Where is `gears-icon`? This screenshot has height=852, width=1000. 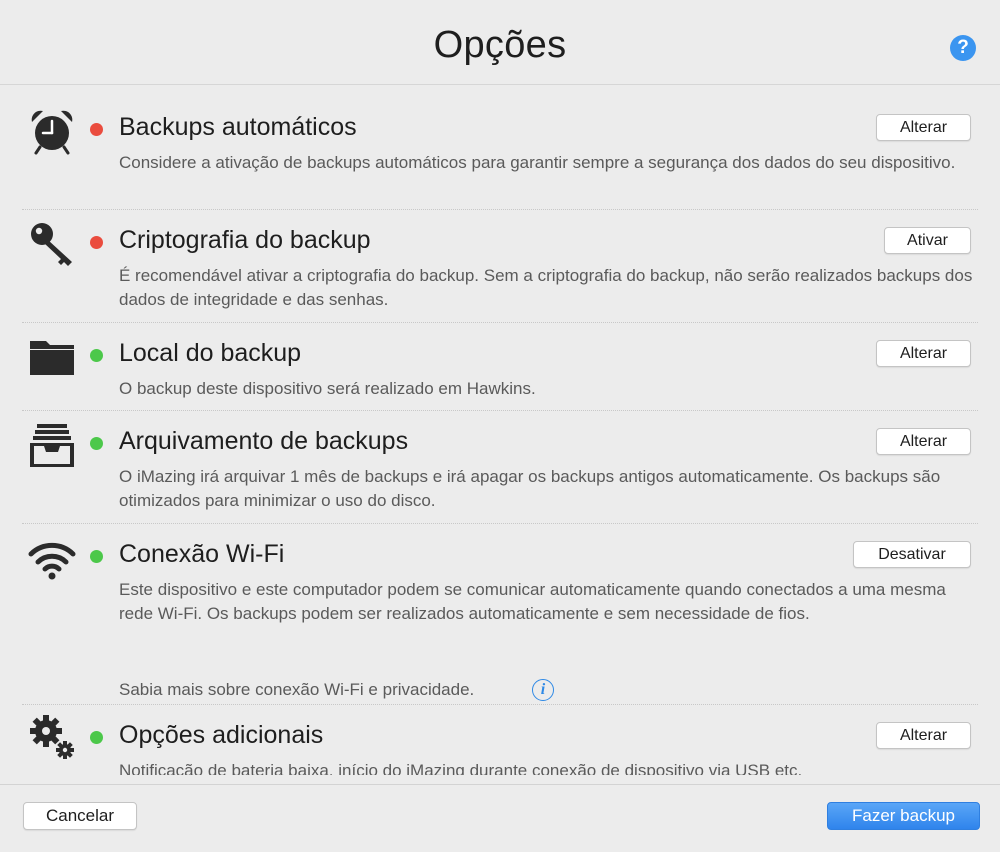 gears-icon is located at coordinates (52, 737).